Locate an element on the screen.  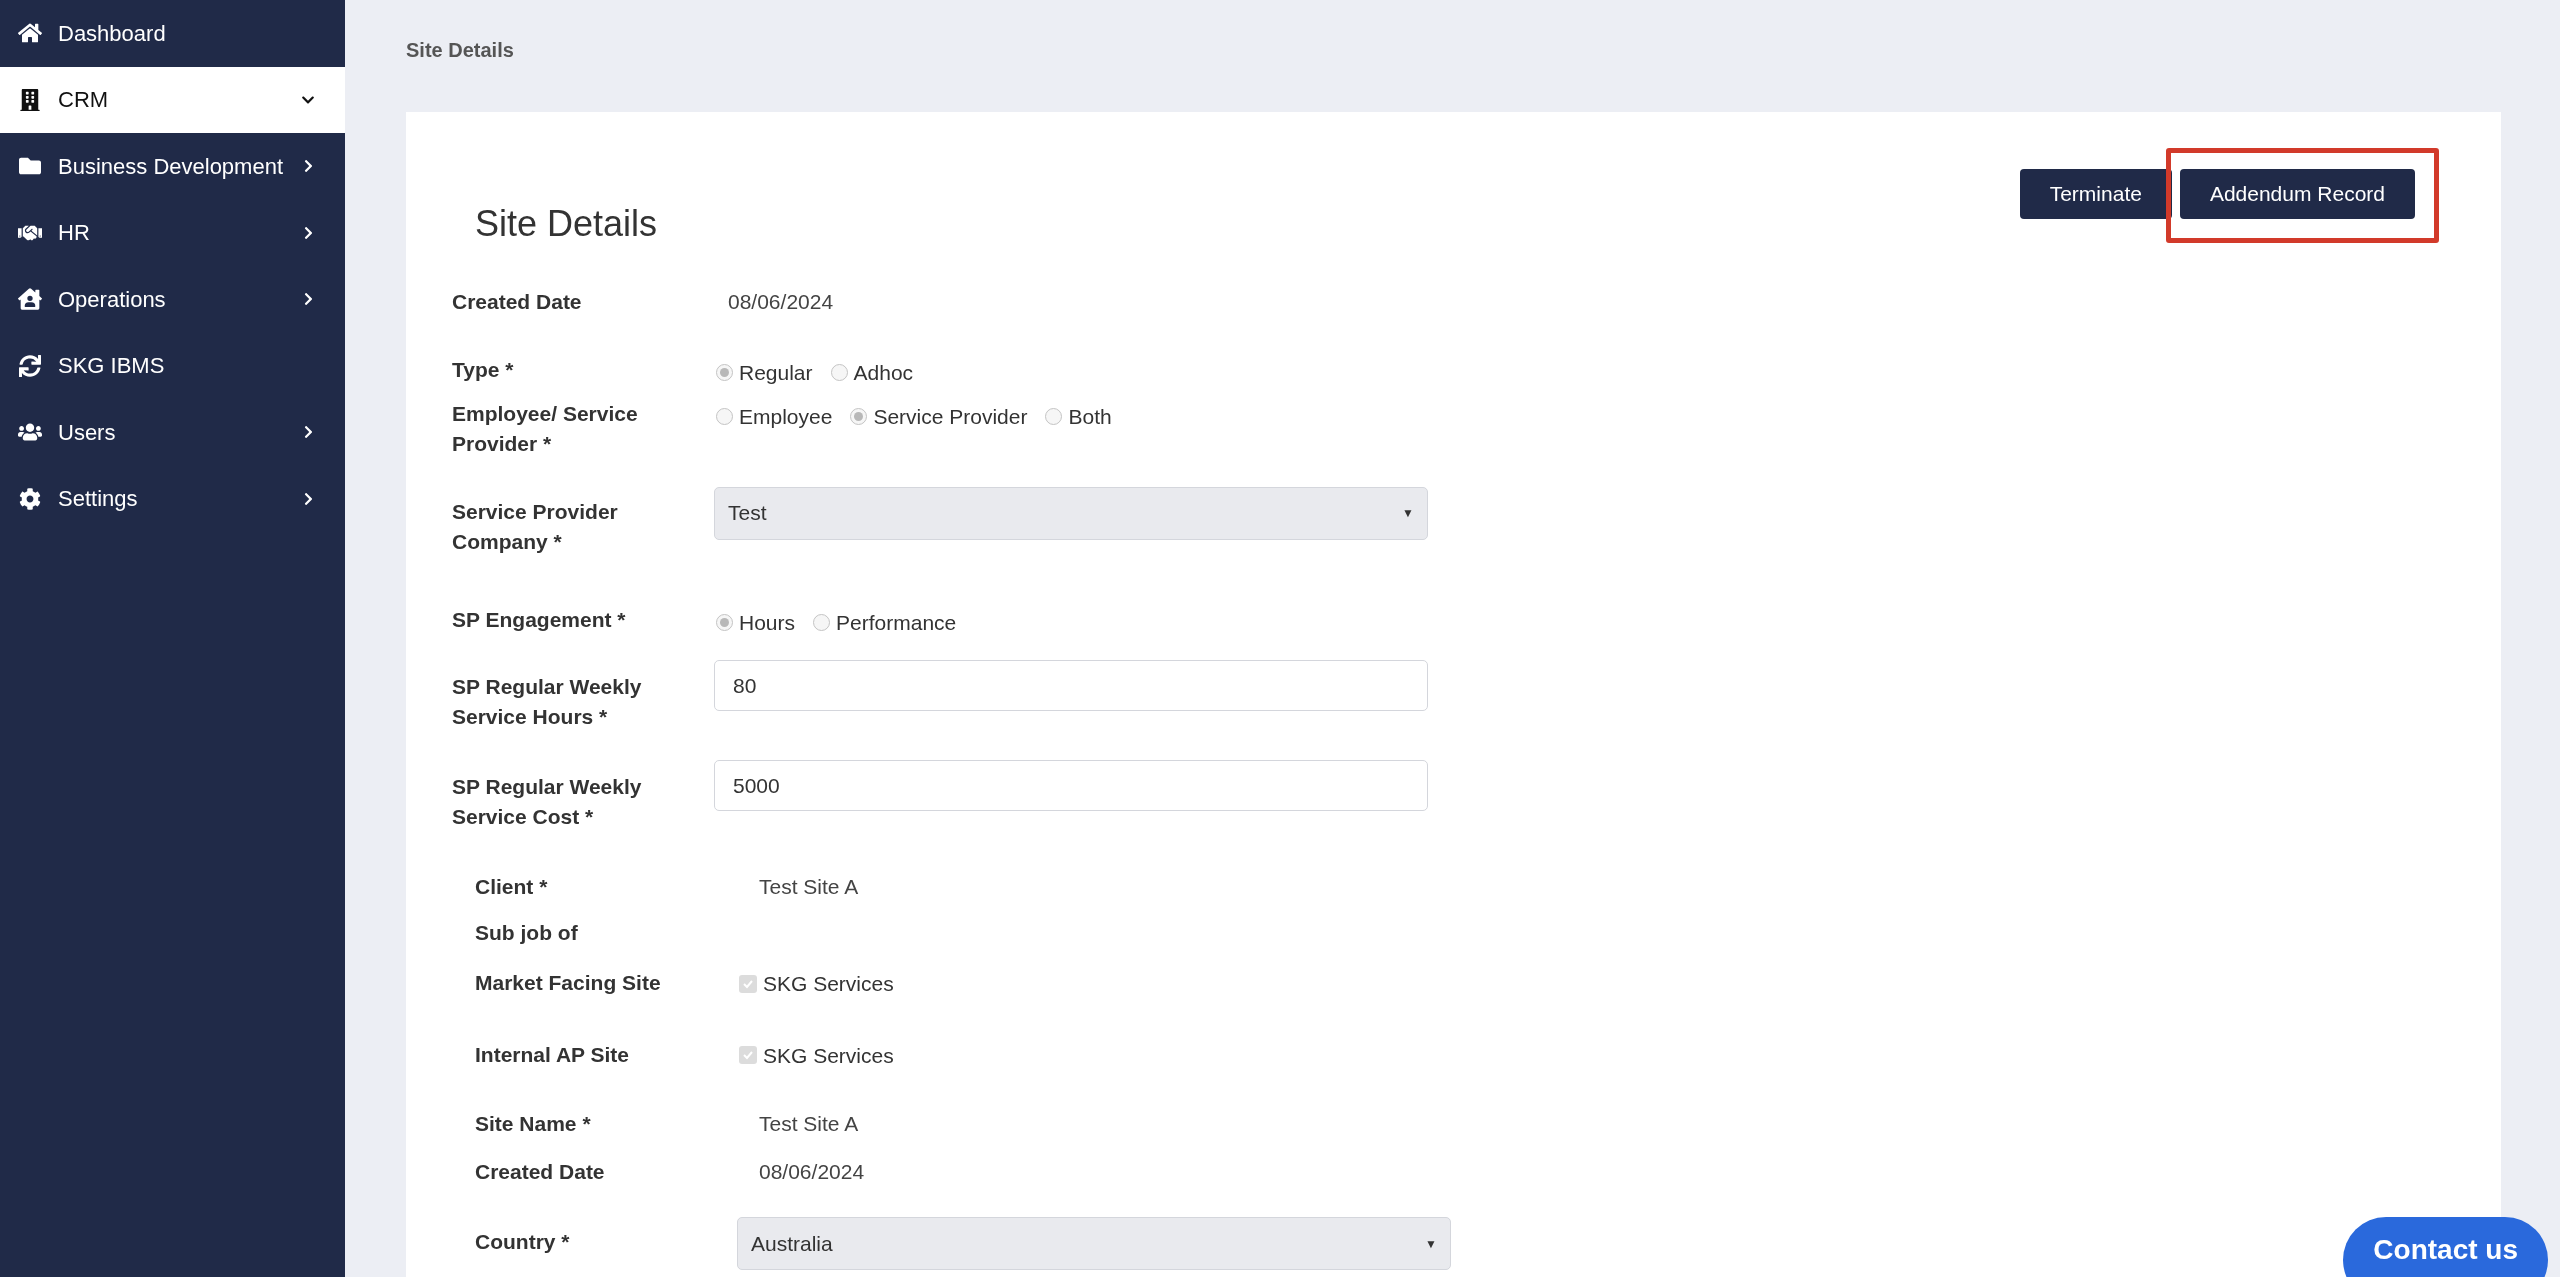
radio-label: Employee is located at coordinates (786, 416).